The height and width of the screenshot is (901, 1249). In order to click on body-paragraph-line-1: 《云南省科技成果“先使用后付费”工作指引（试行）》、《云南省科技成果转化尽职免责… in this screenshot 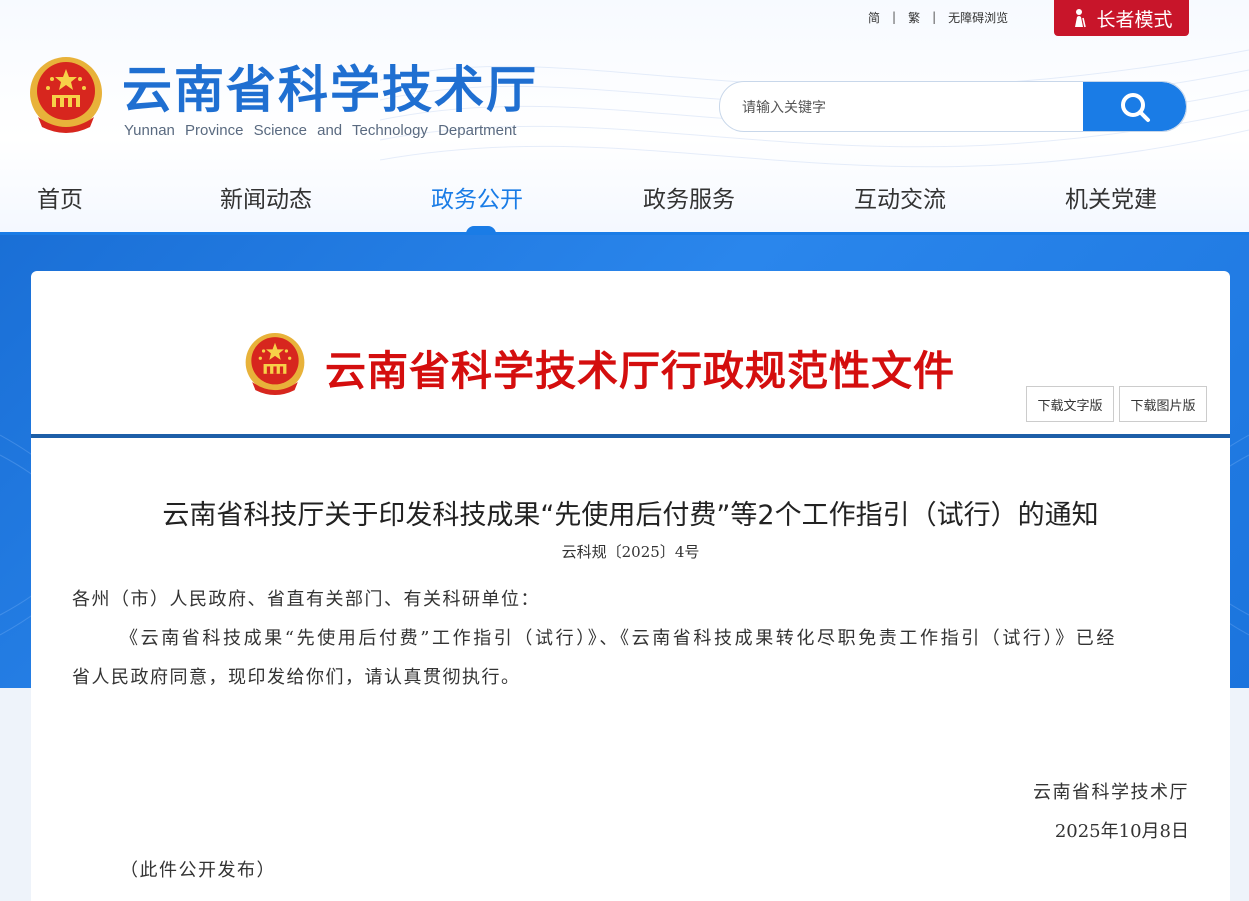, I will do `click(618, 638)`.